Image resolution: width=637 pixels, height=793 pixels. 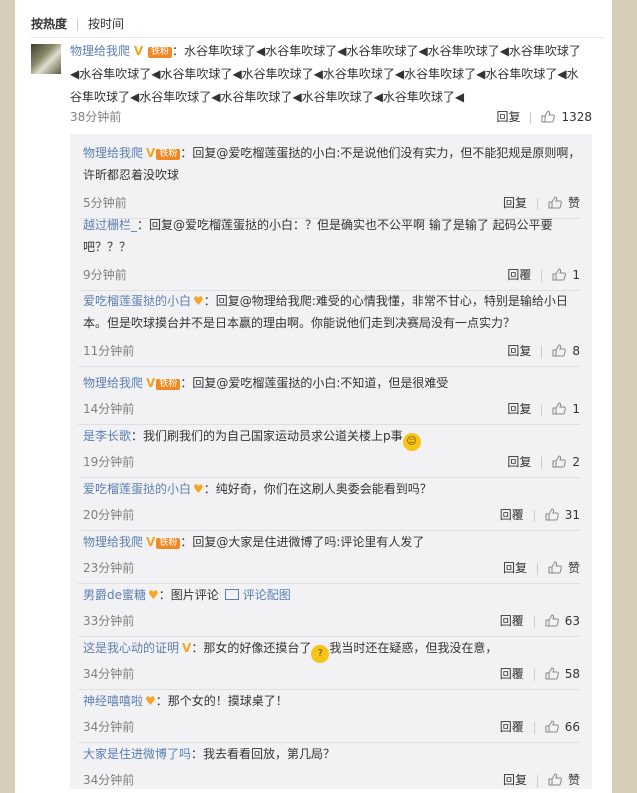 I want to click on like-count: 31, so click(x=572, y=515).